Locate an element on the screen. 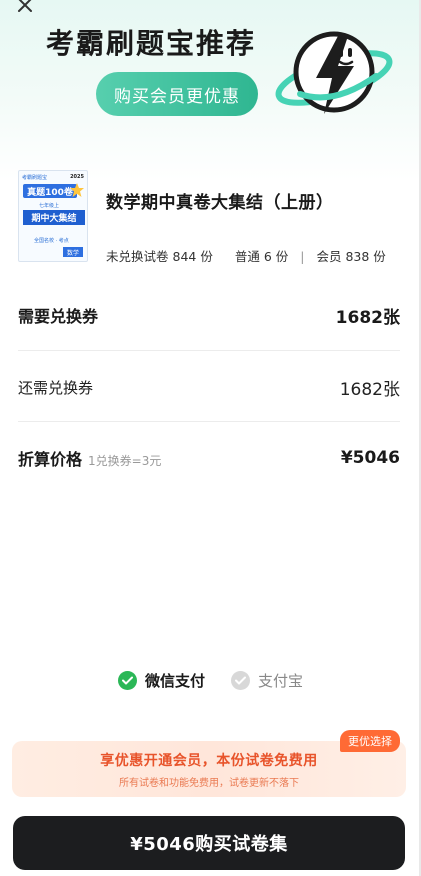 The height and width of the screenshot is (876, 421). member-offer-title: 享优惠开通会员，本份试卷免费用 is located at coordinates (209, 760).